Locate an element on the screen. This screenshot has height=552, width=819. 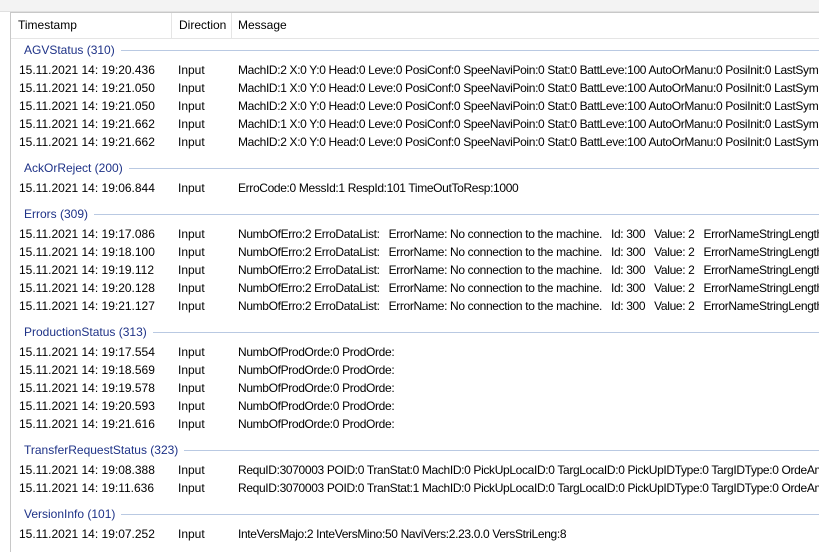
timestamp-cell: 15.11.2021 14: 19:07.252 is located at coordinates (87, 534).